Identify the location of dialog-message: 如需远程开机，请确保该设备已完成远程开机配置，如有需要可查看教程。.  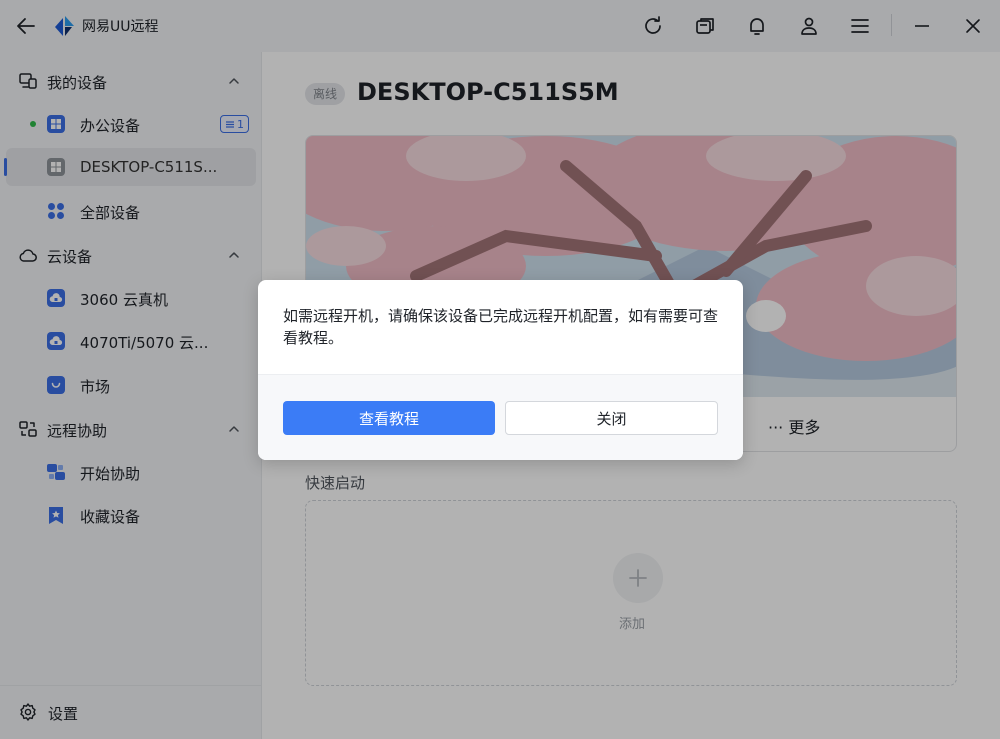
(501, 327).